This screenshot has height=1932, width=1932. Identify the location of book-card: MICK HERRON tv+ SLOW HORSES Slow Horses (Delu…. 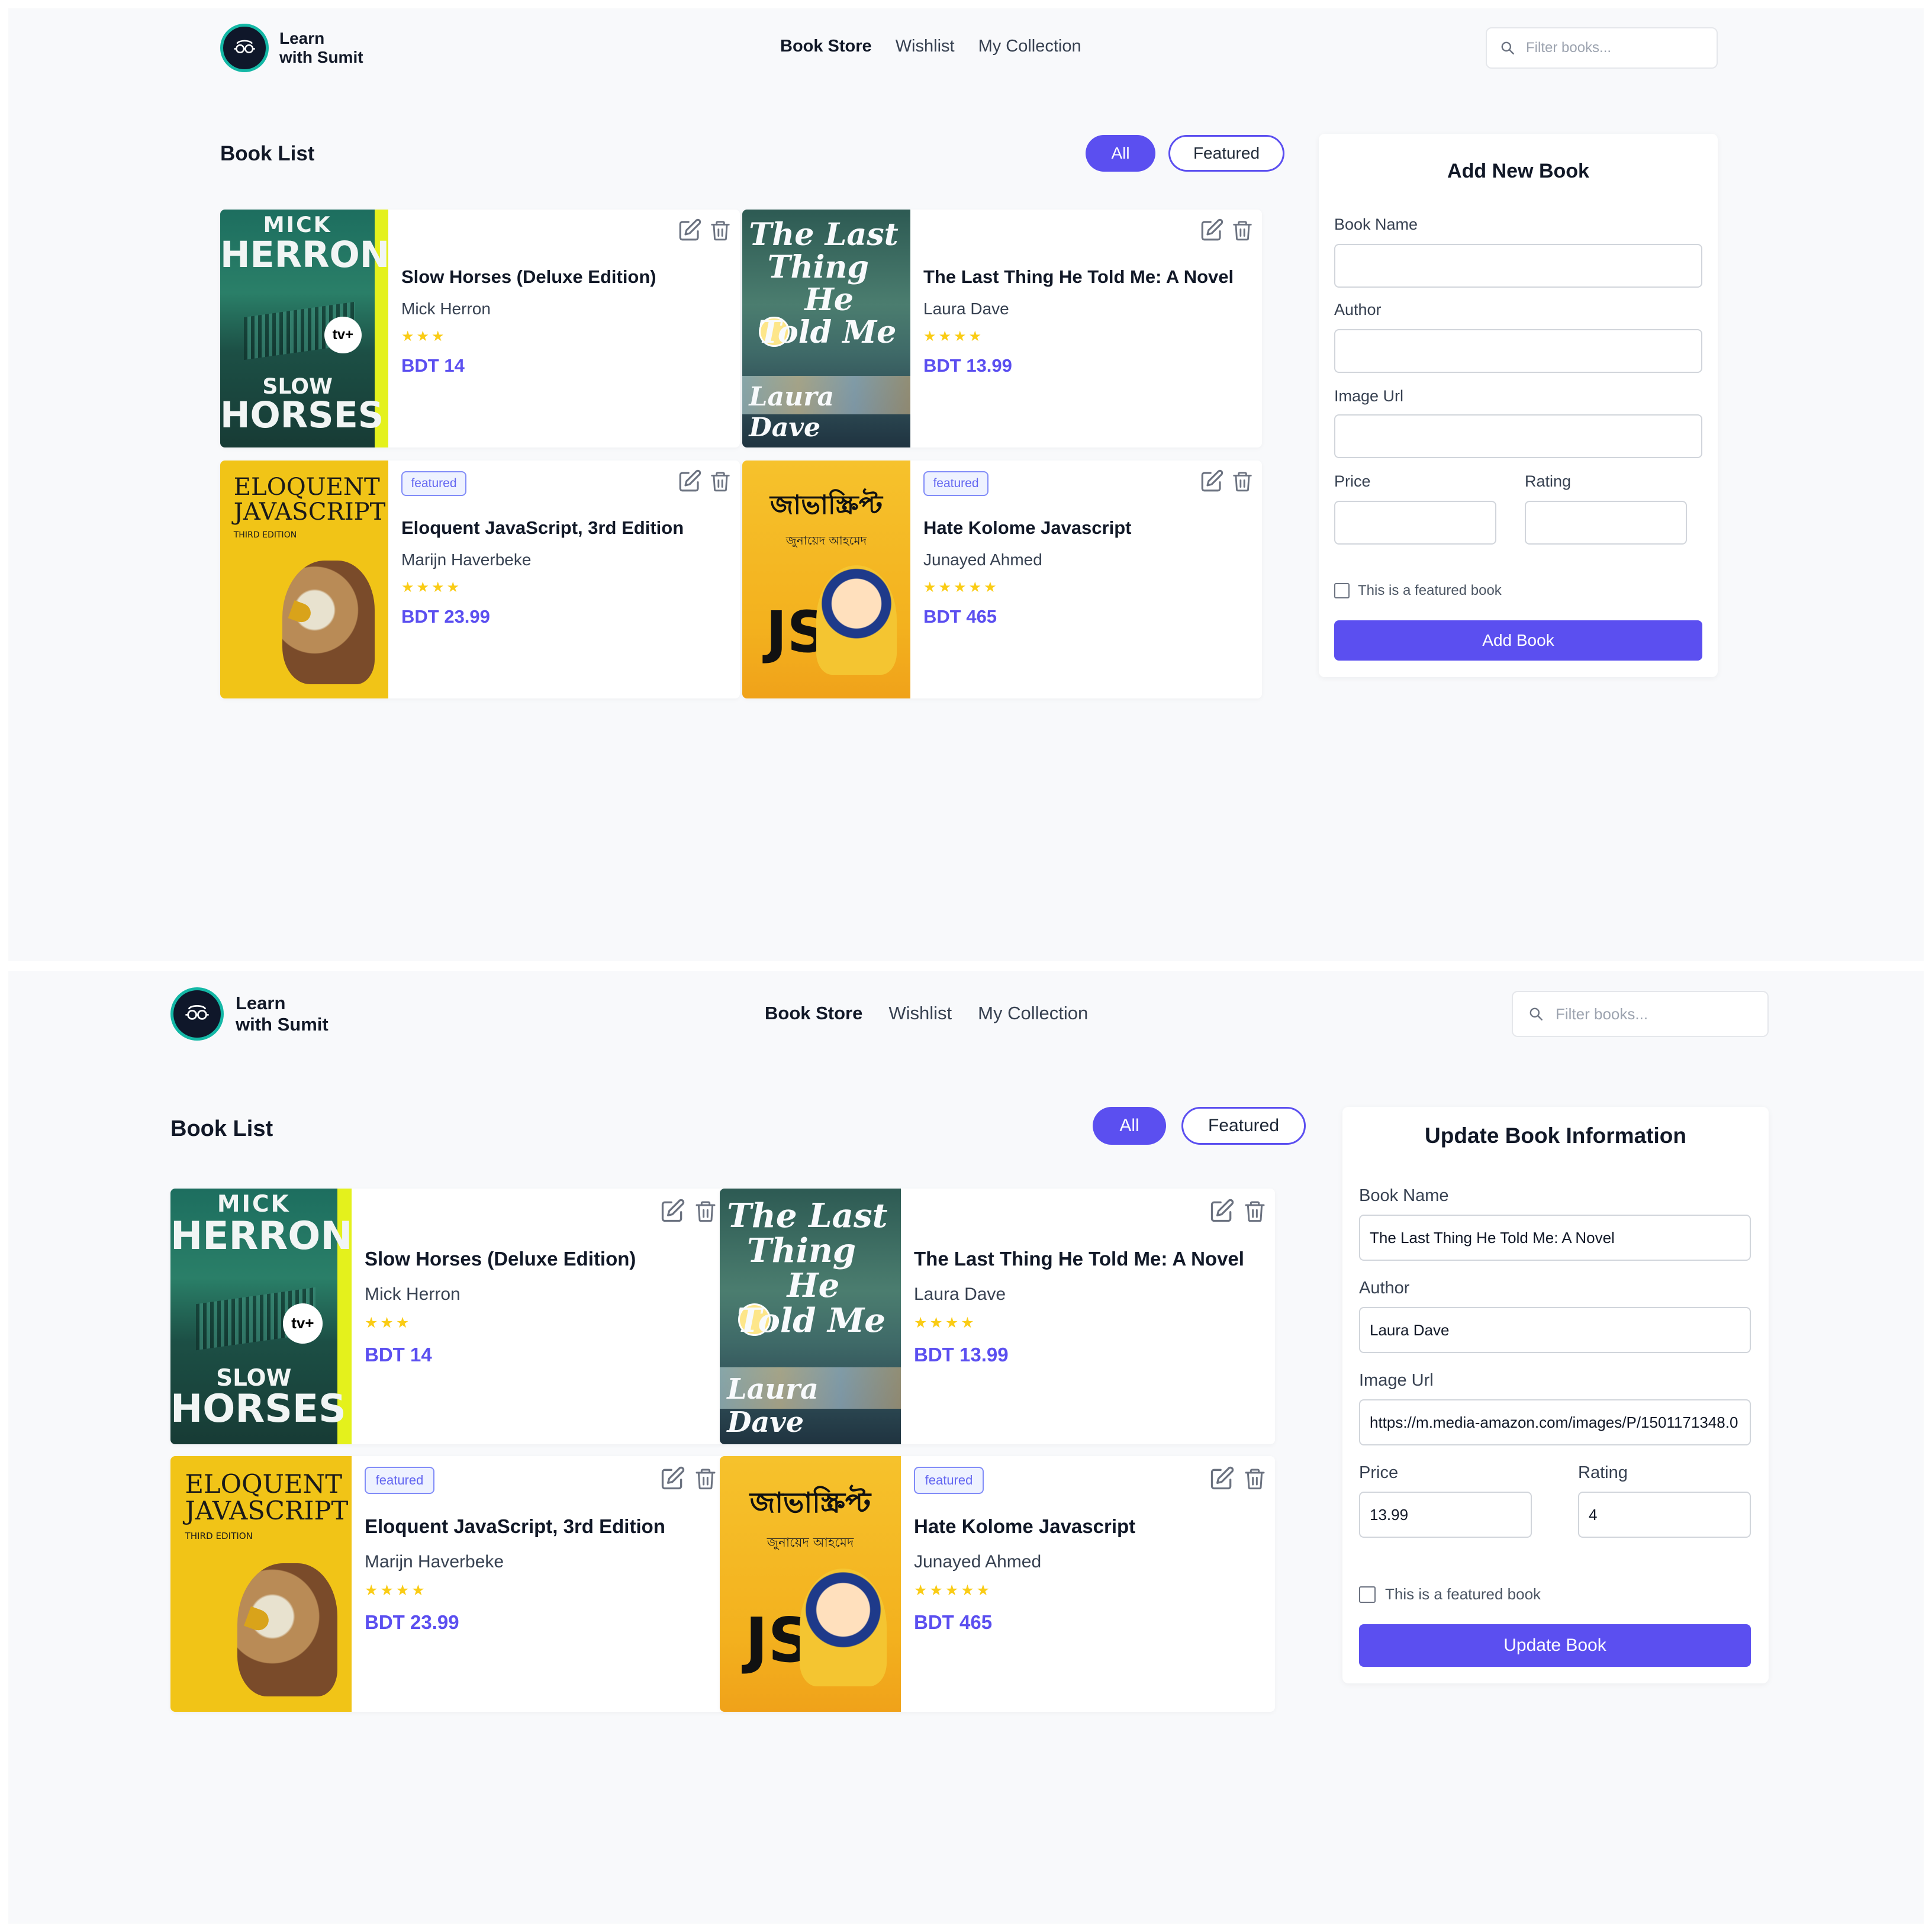
(480, 328).